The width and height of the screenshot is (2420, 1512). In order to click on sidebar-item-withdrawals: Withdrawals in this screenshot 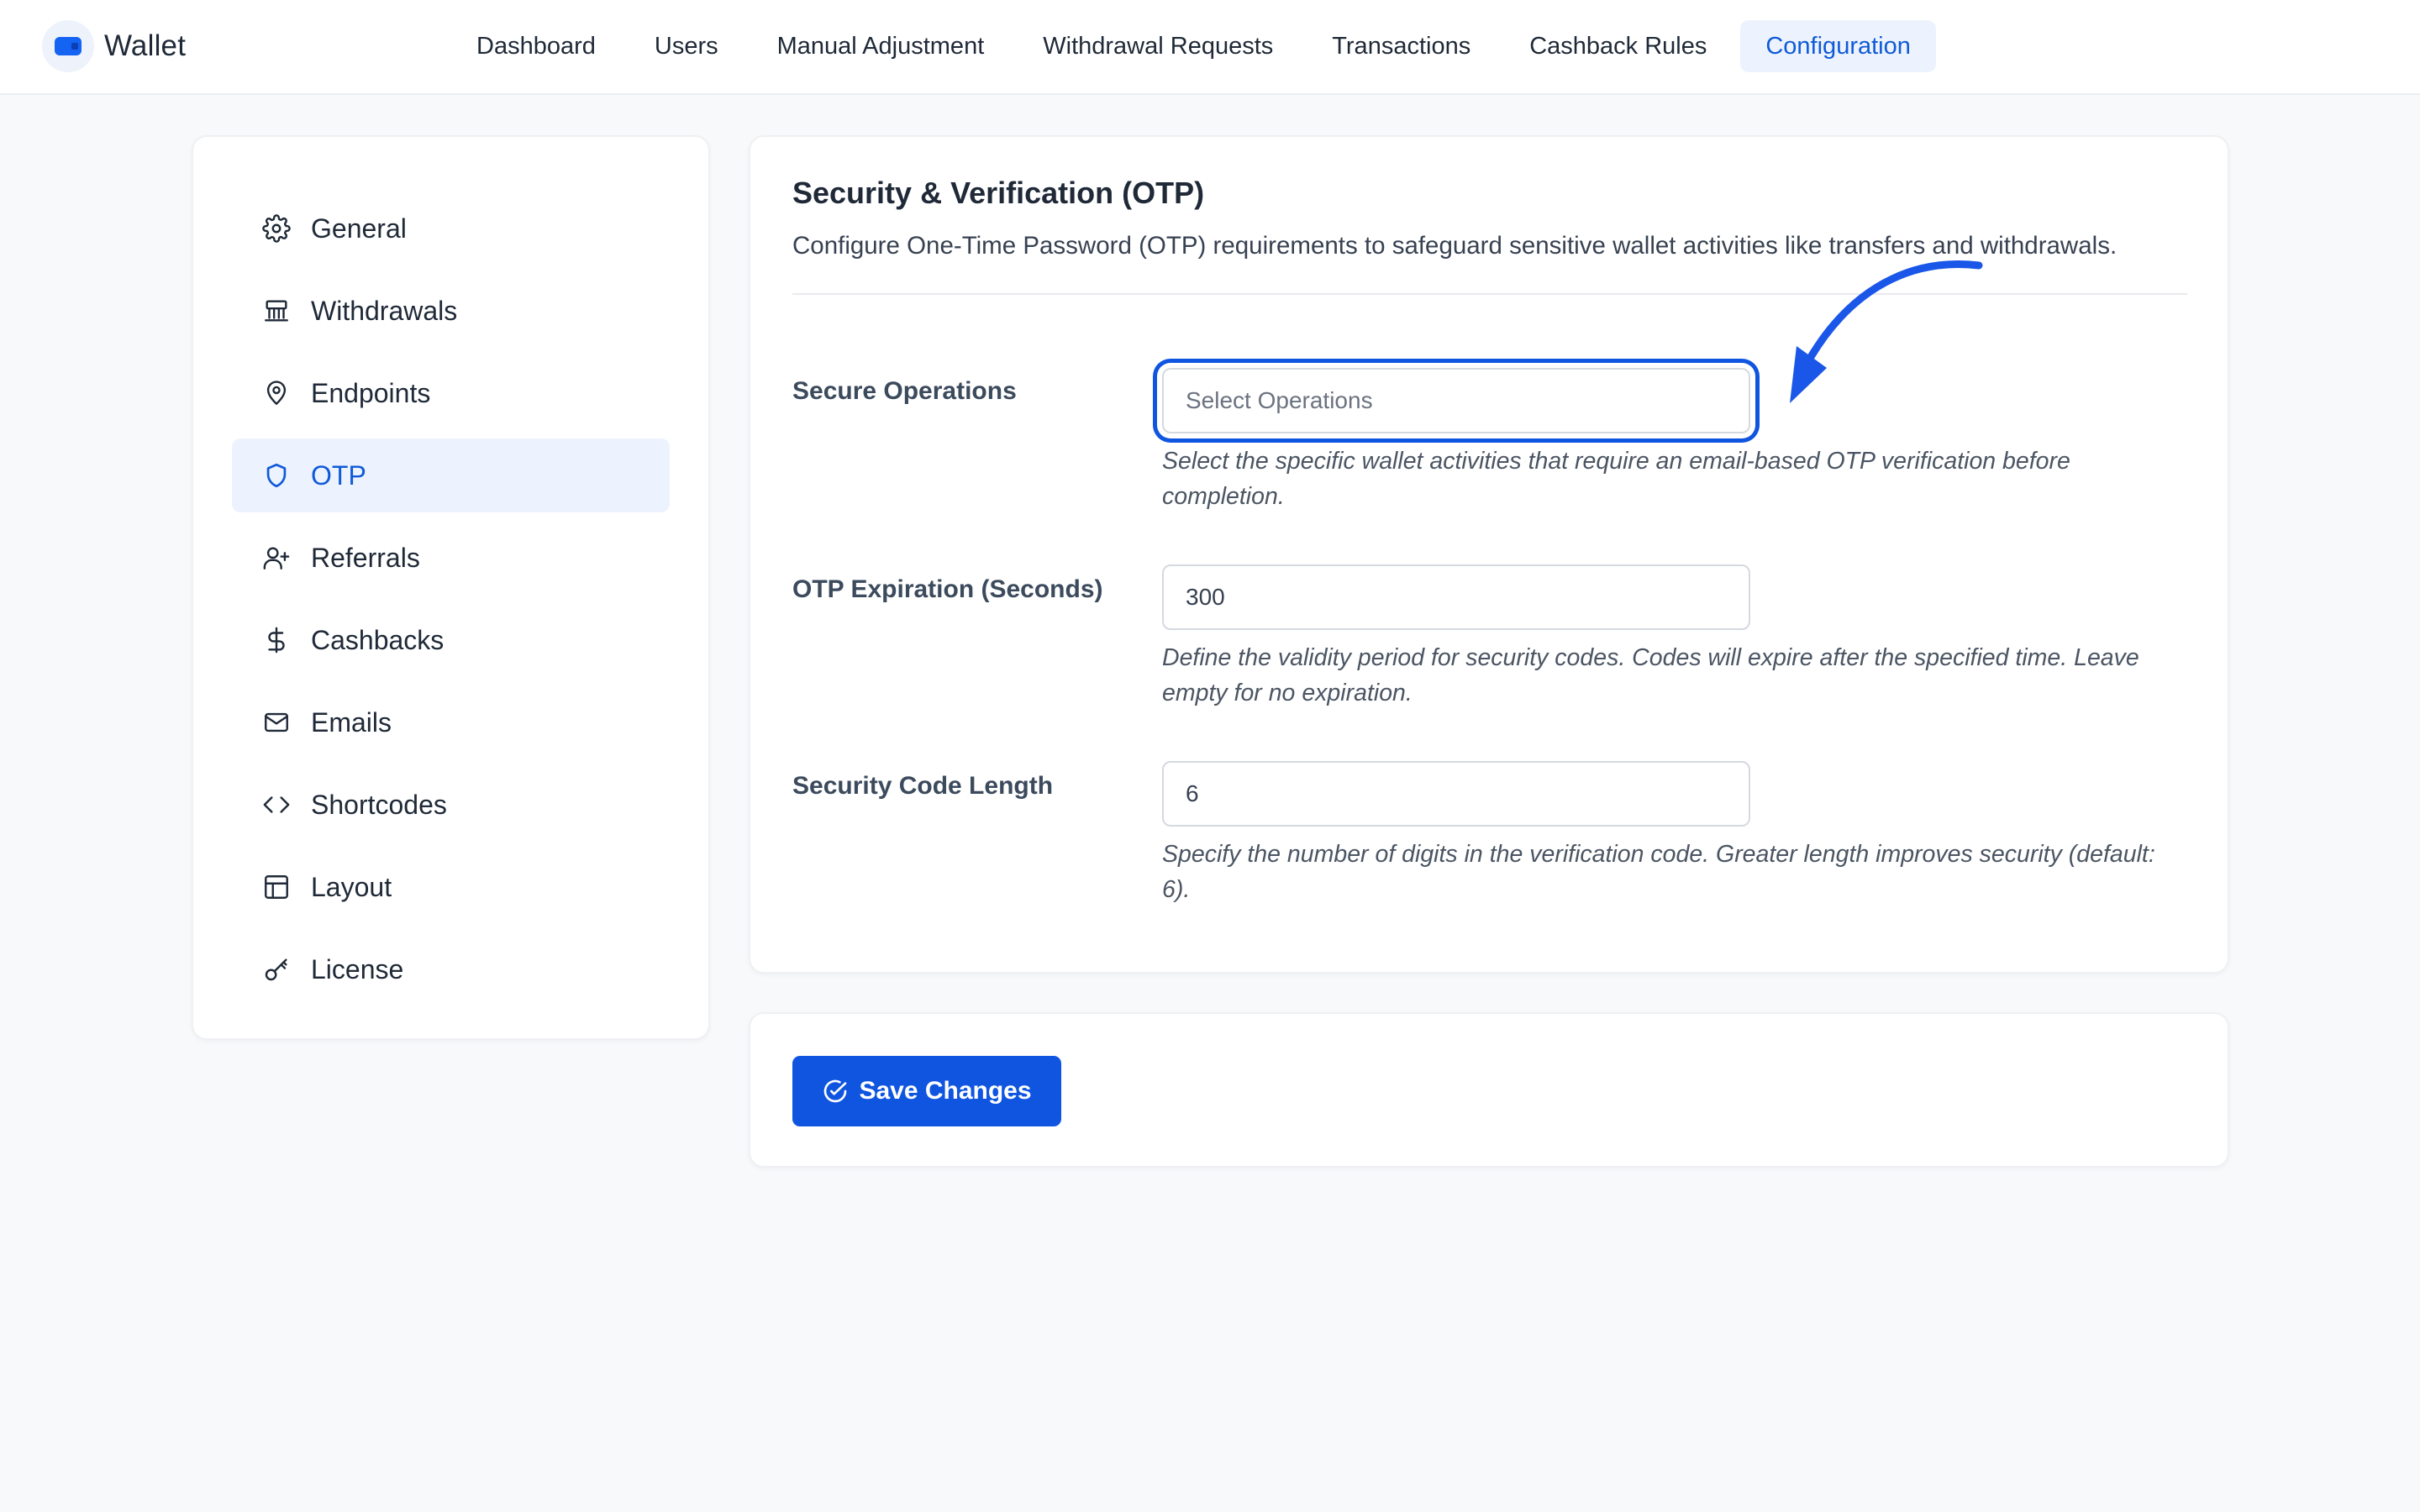, I will do `click(451, 311)`.